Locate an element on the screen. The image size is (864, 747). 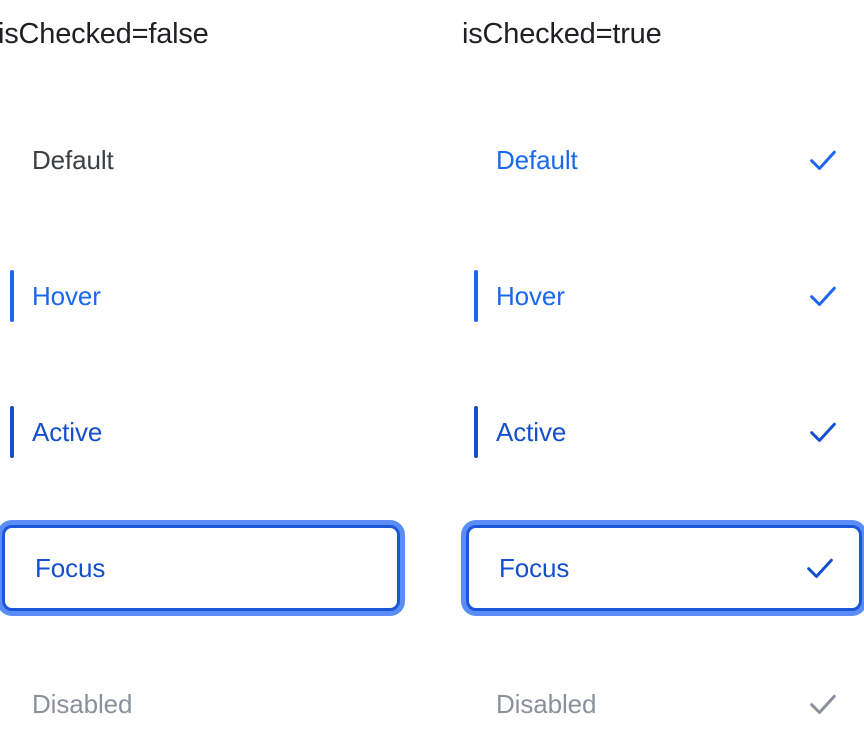
row-hover-unchecked: Hover is located at coordinates (201, 296).